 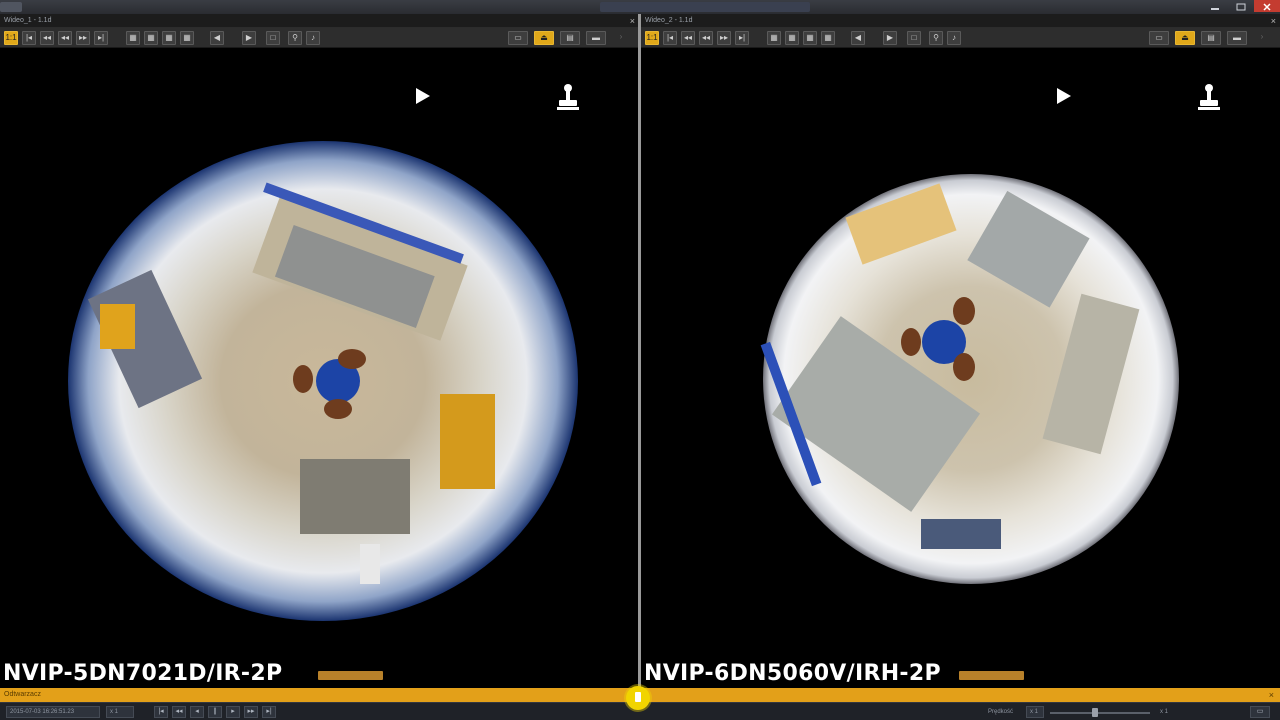 I want to click on step-forward-icon: ▸▸, so click(x=251, y=712).